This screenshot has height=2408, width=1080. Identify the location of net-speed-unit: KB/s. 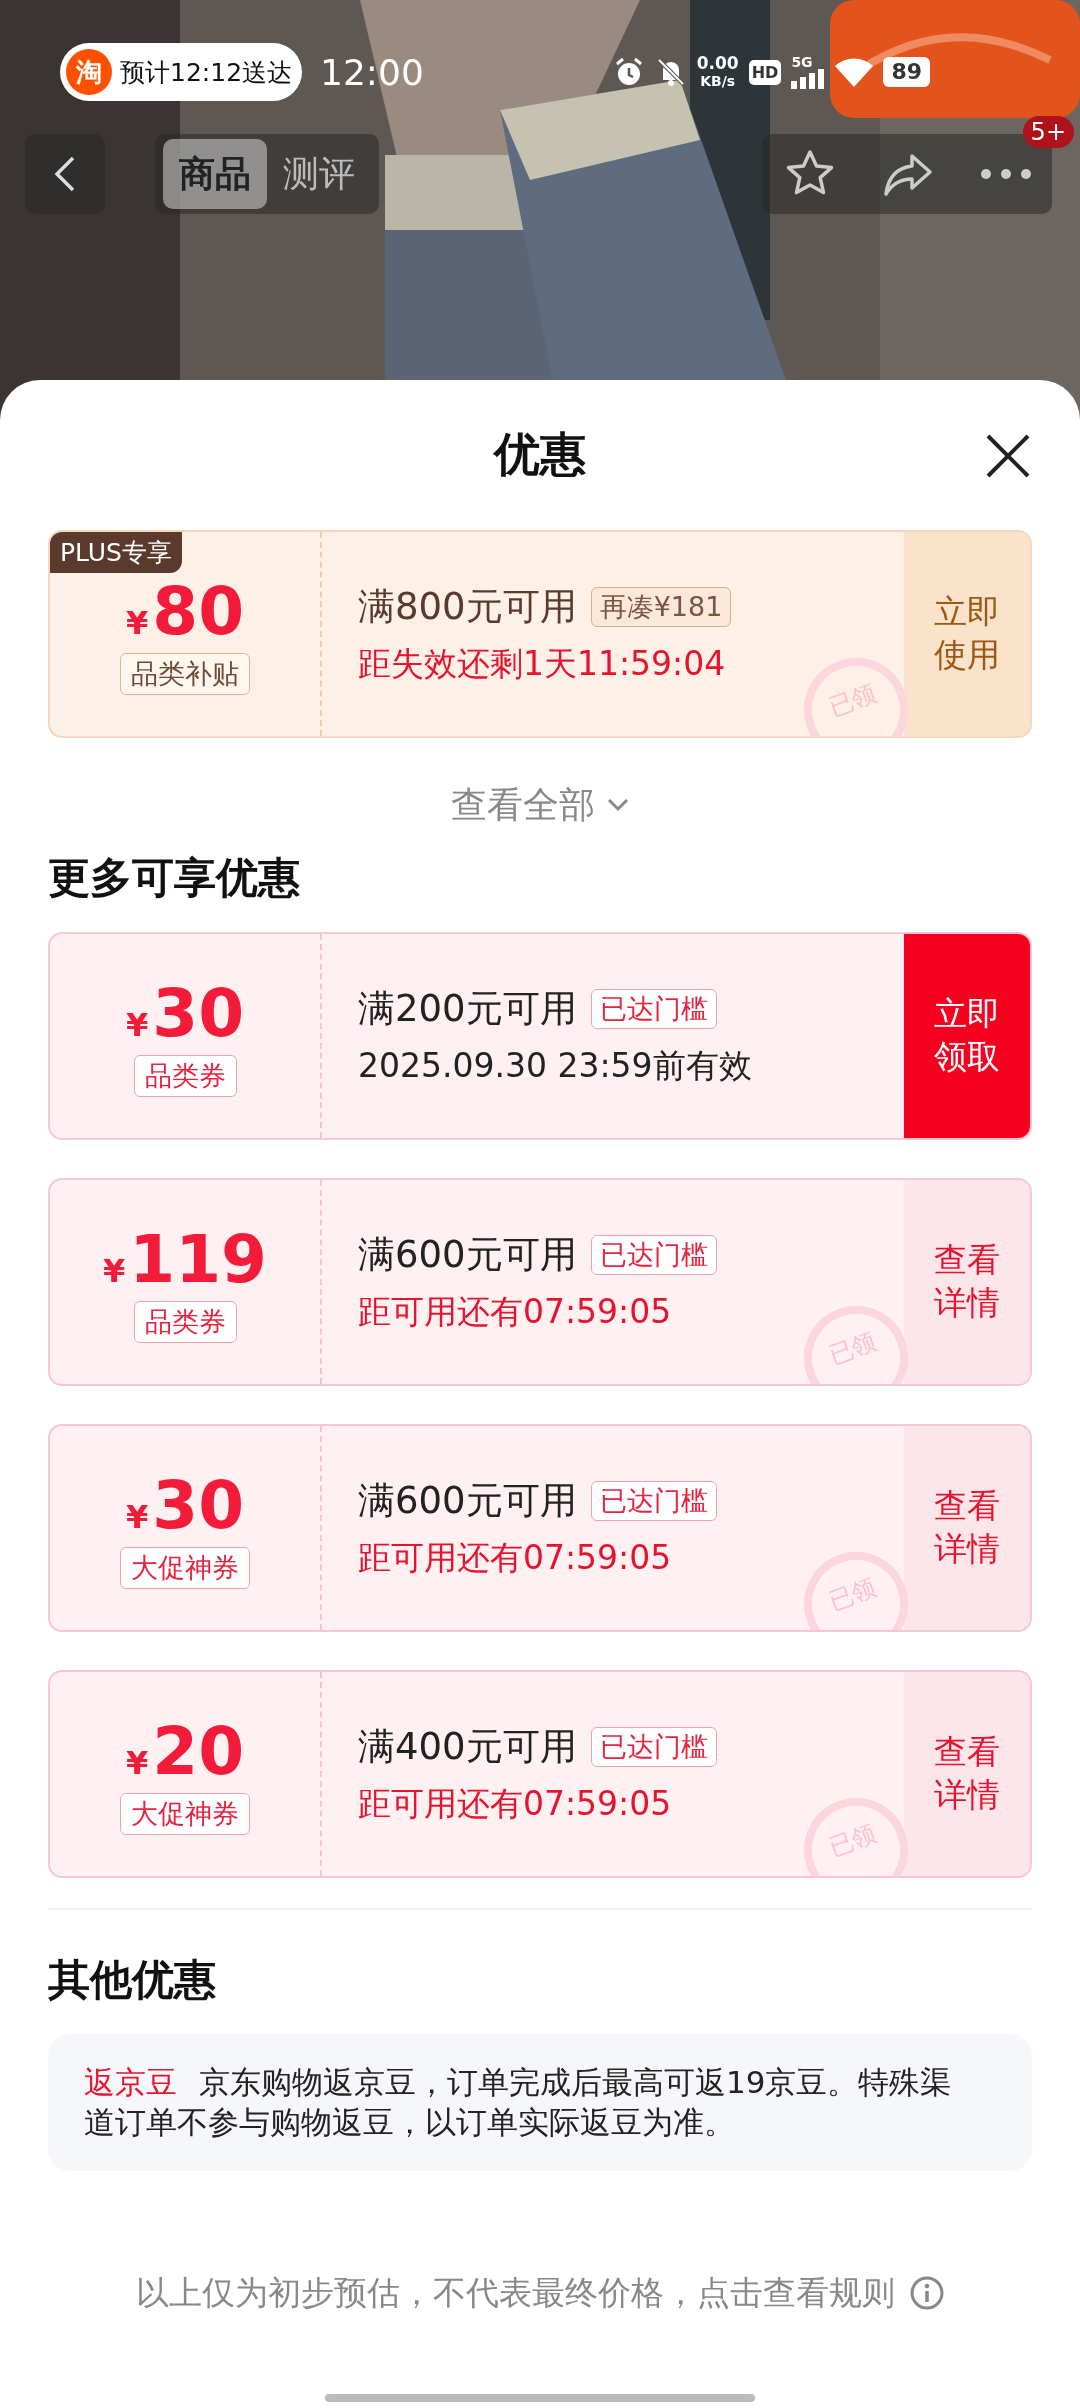
(718, 81).